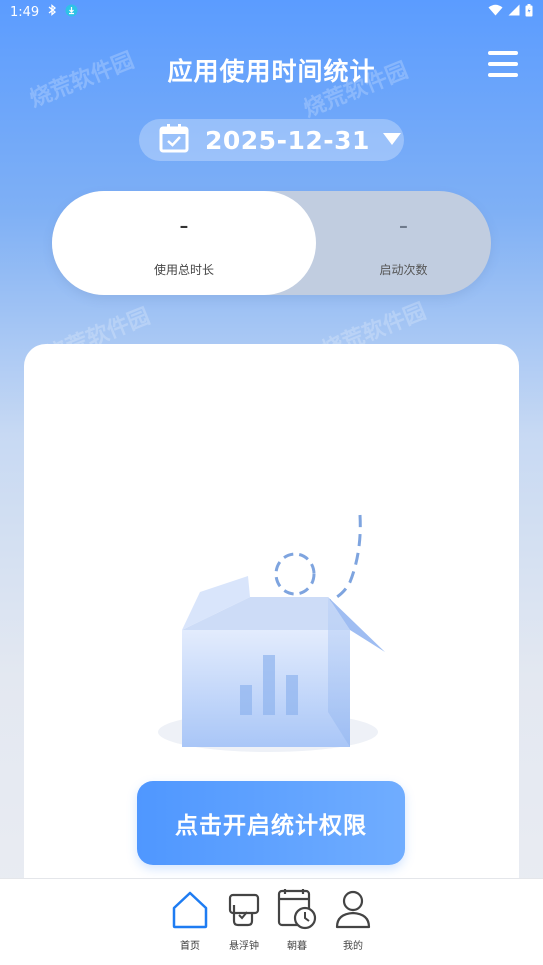  What do you see at coordinates (353, 909) in the screenshot?
I see `person-icon` at bounding box center [353, 909].